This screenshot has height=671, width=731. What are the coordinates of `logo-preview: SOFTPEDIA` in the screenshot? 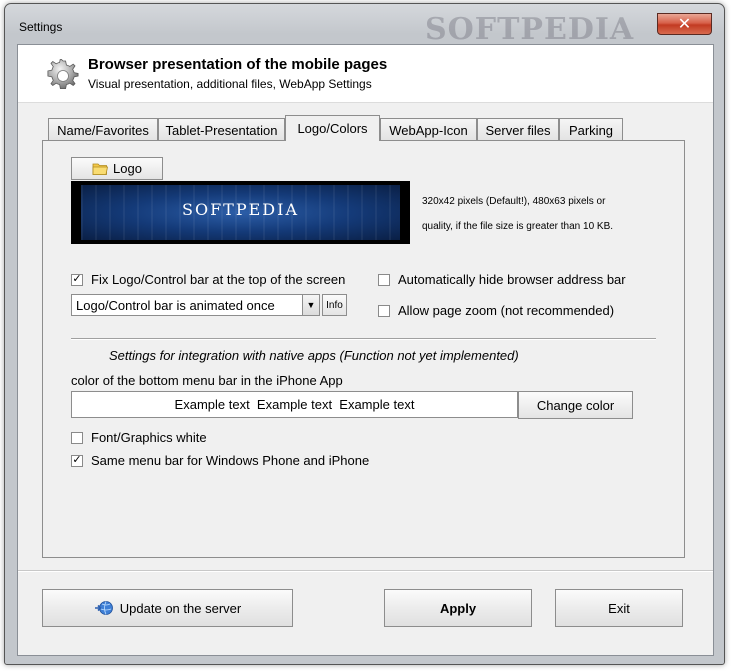 It's located at (240, 212).